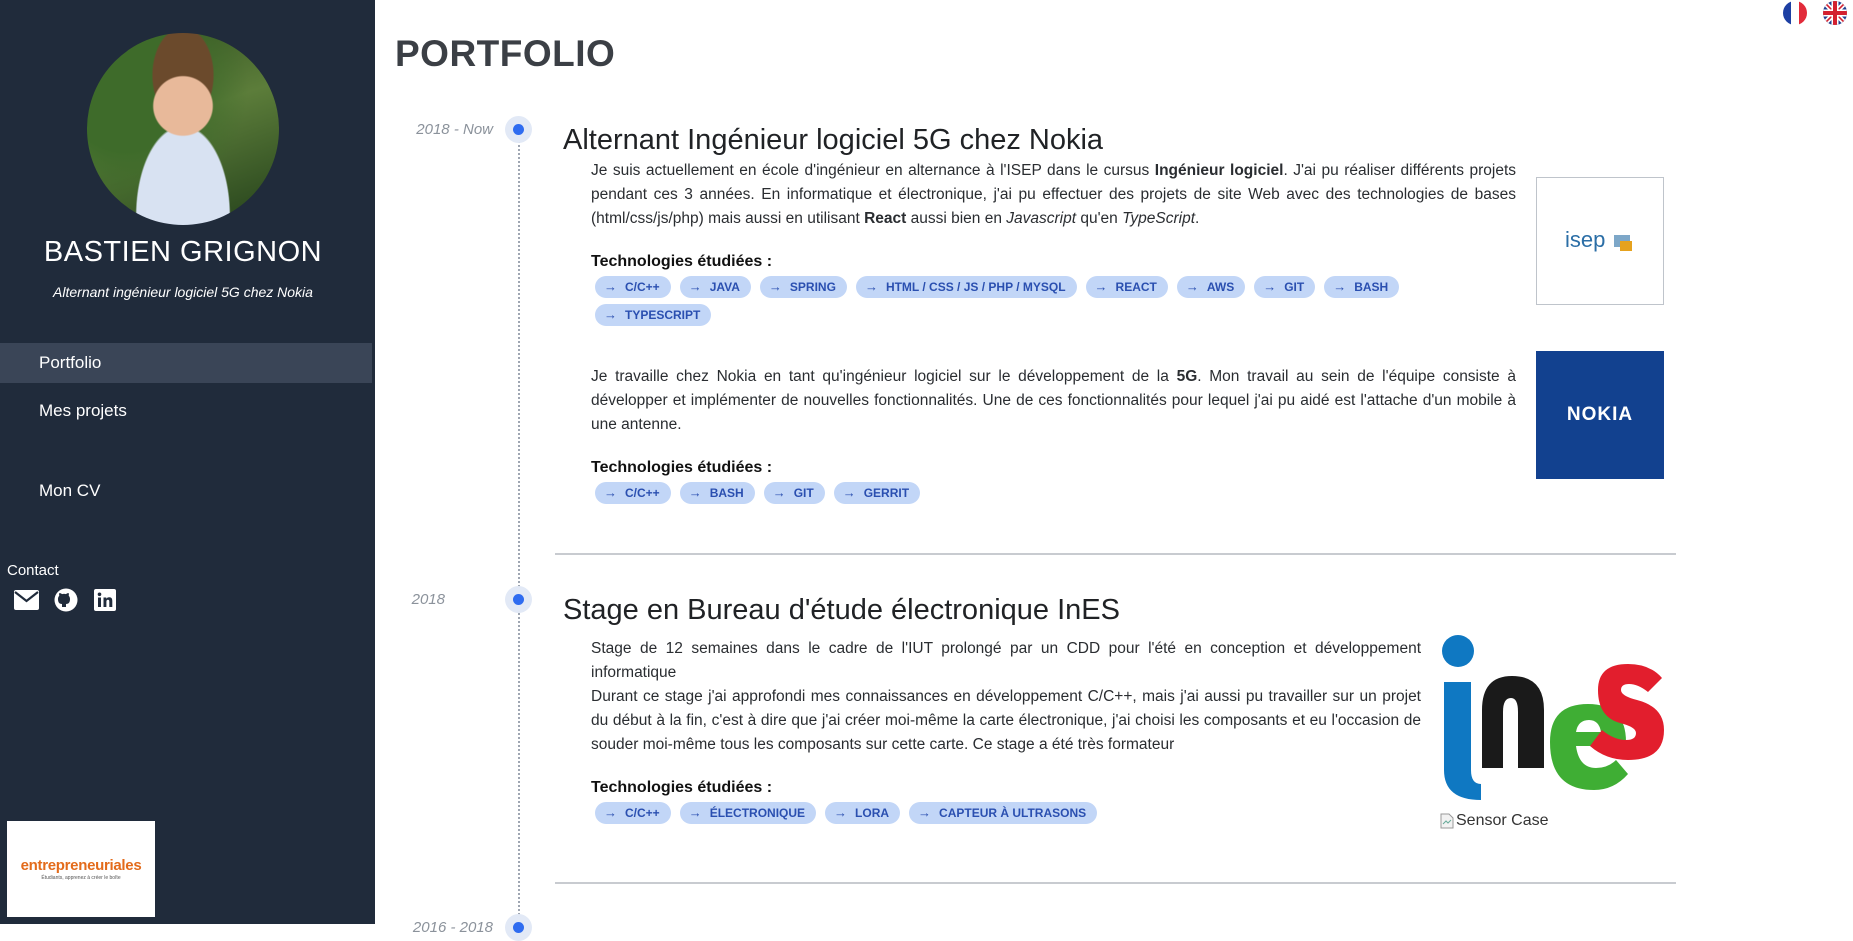 This screenshot has height=941, width=1853. Describe the element at coordinates (1220, 287) in the screenshot. I see `tech-tag-label: AWS` at that location.